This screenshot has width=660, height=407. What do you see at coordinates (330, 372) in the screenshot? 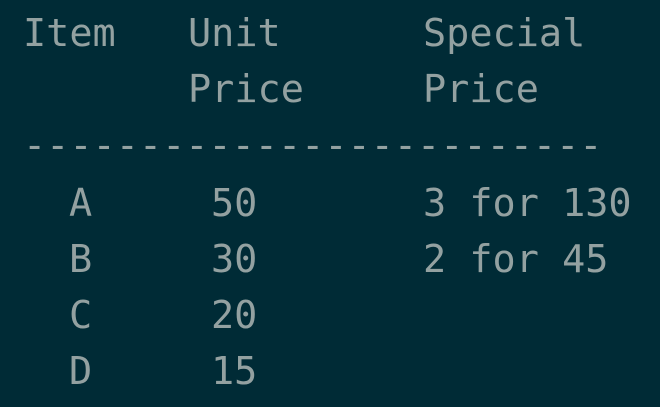
I see `table-row: D 15` at bounding box center [330, 372].